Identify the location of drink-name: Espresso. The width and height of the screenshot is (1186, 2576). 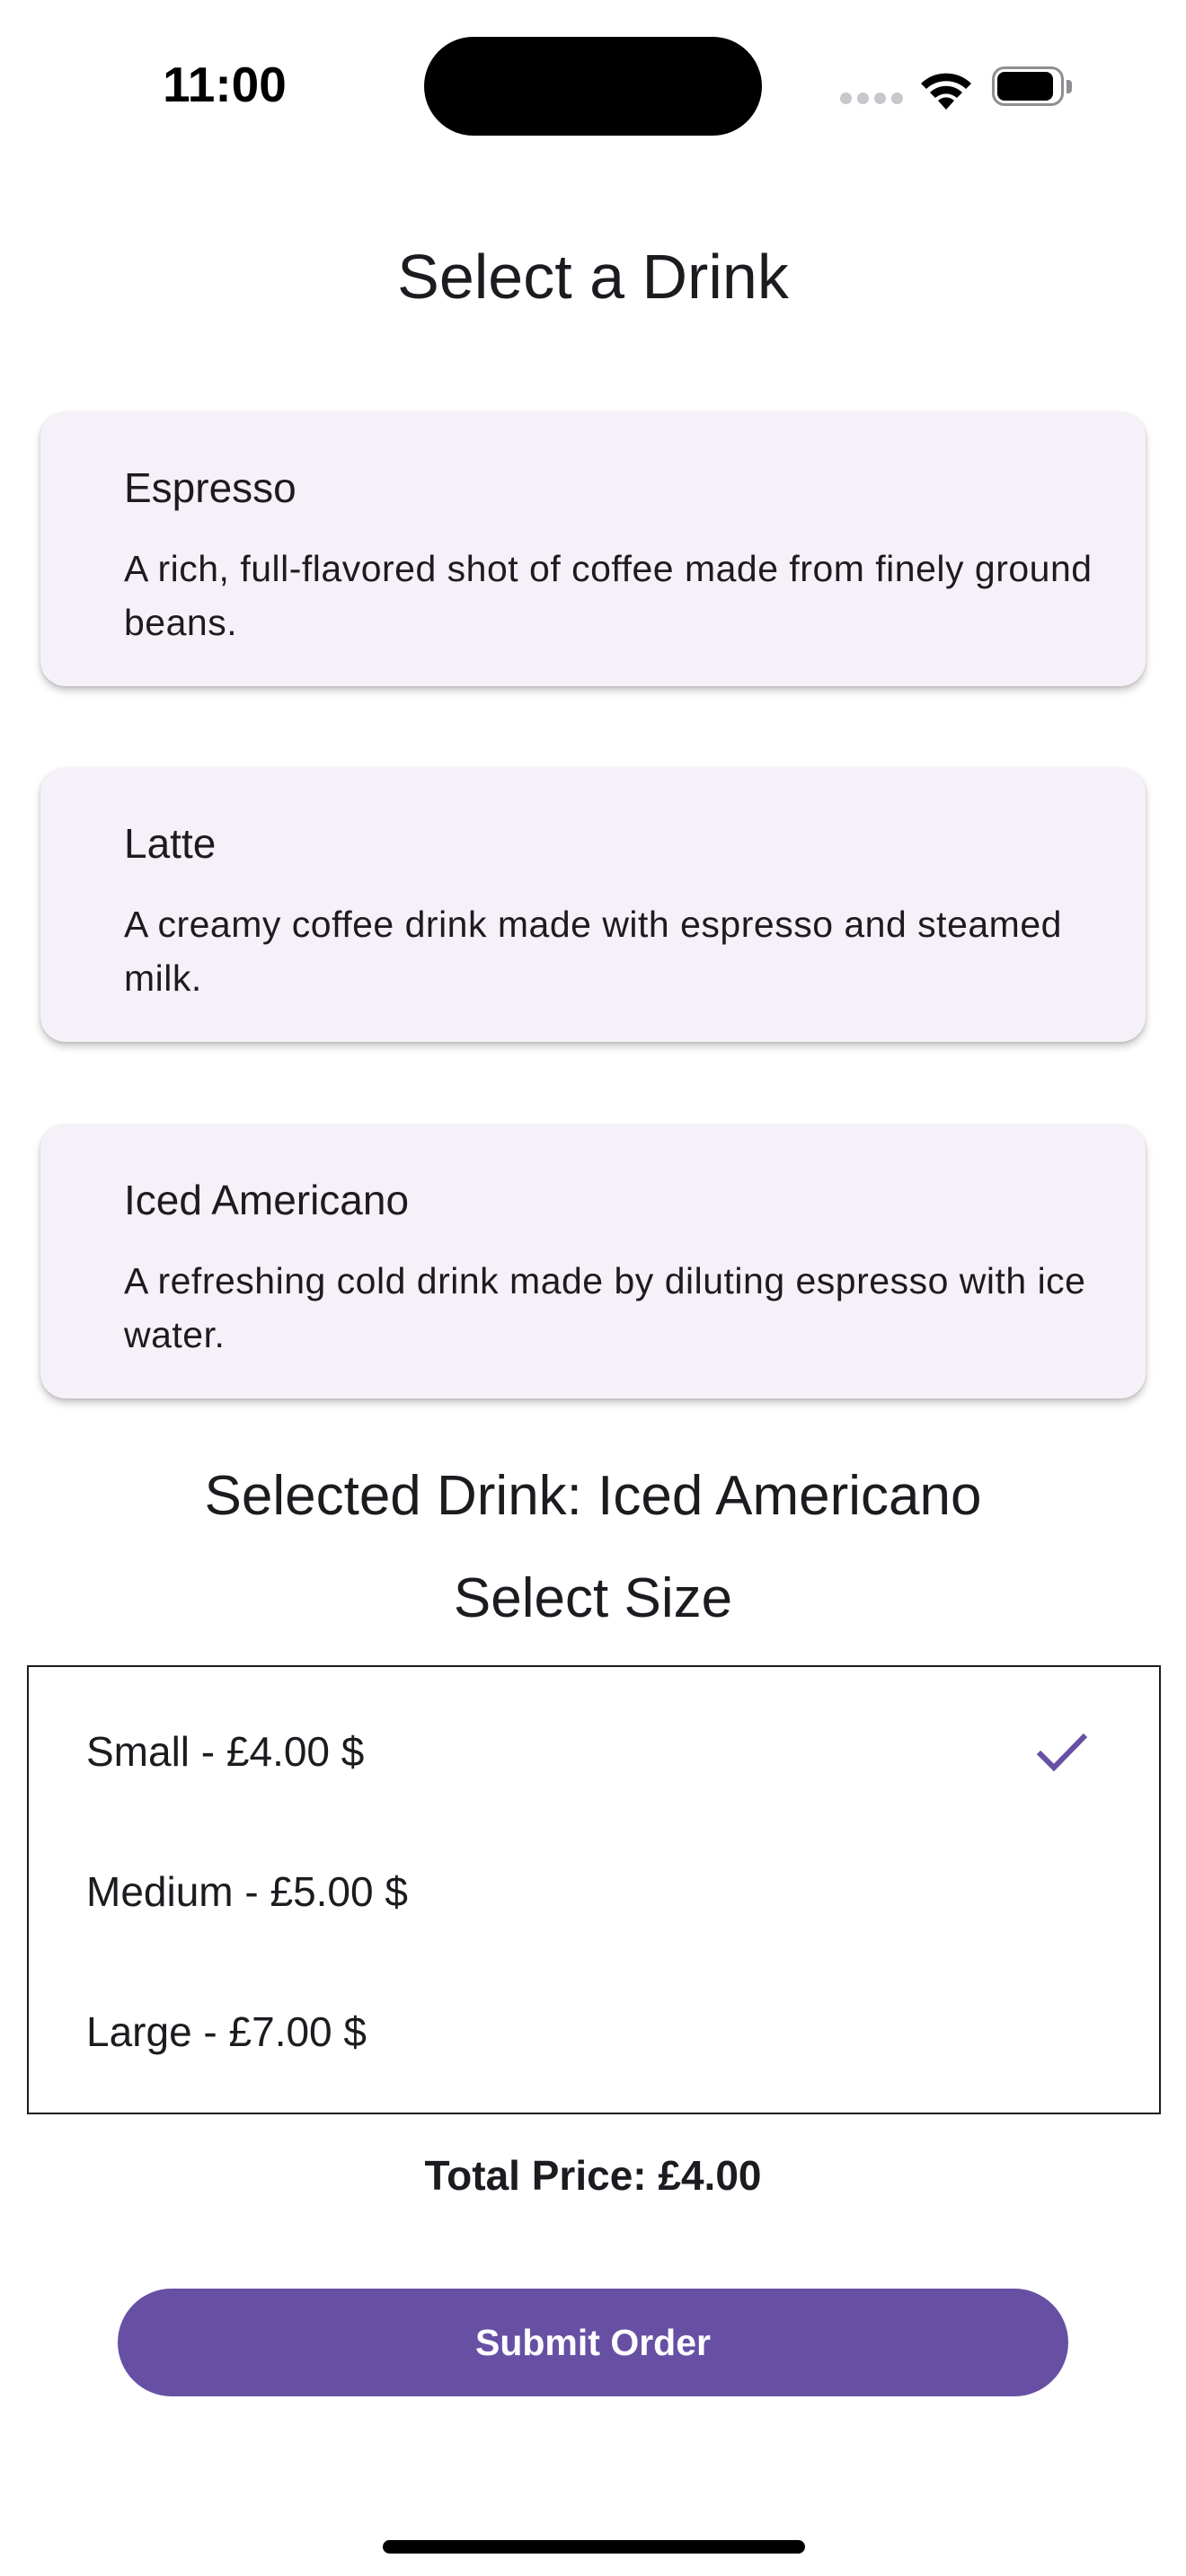
(210, 487).